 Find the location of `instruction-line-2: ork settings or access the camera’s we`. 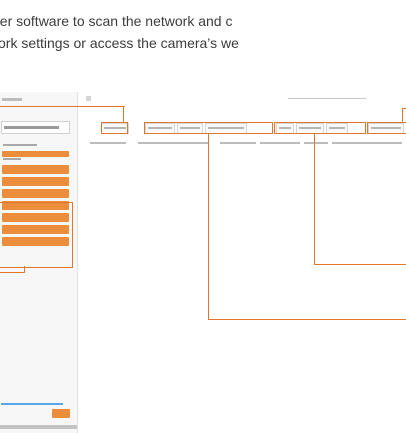

instruction-line-2: ork settings or access the camera’s we is located at coordinates (119, 43).